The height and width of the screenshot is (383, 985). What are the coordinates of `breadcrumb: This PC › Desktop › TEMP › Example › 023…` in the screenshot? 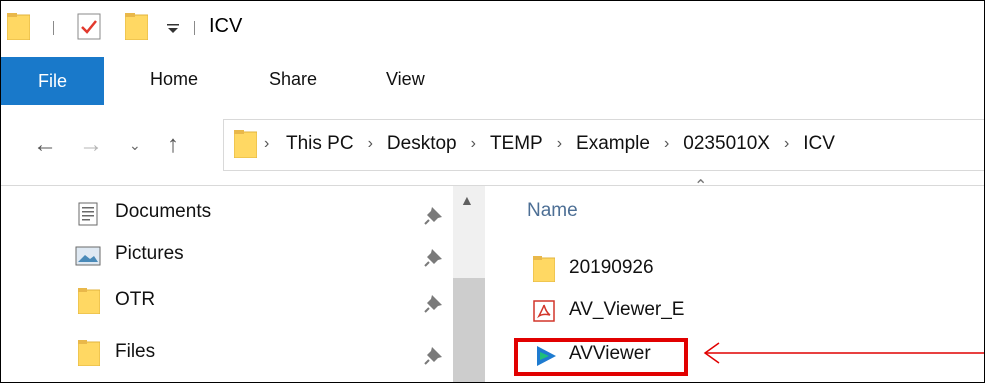 It's located at (560, 144).